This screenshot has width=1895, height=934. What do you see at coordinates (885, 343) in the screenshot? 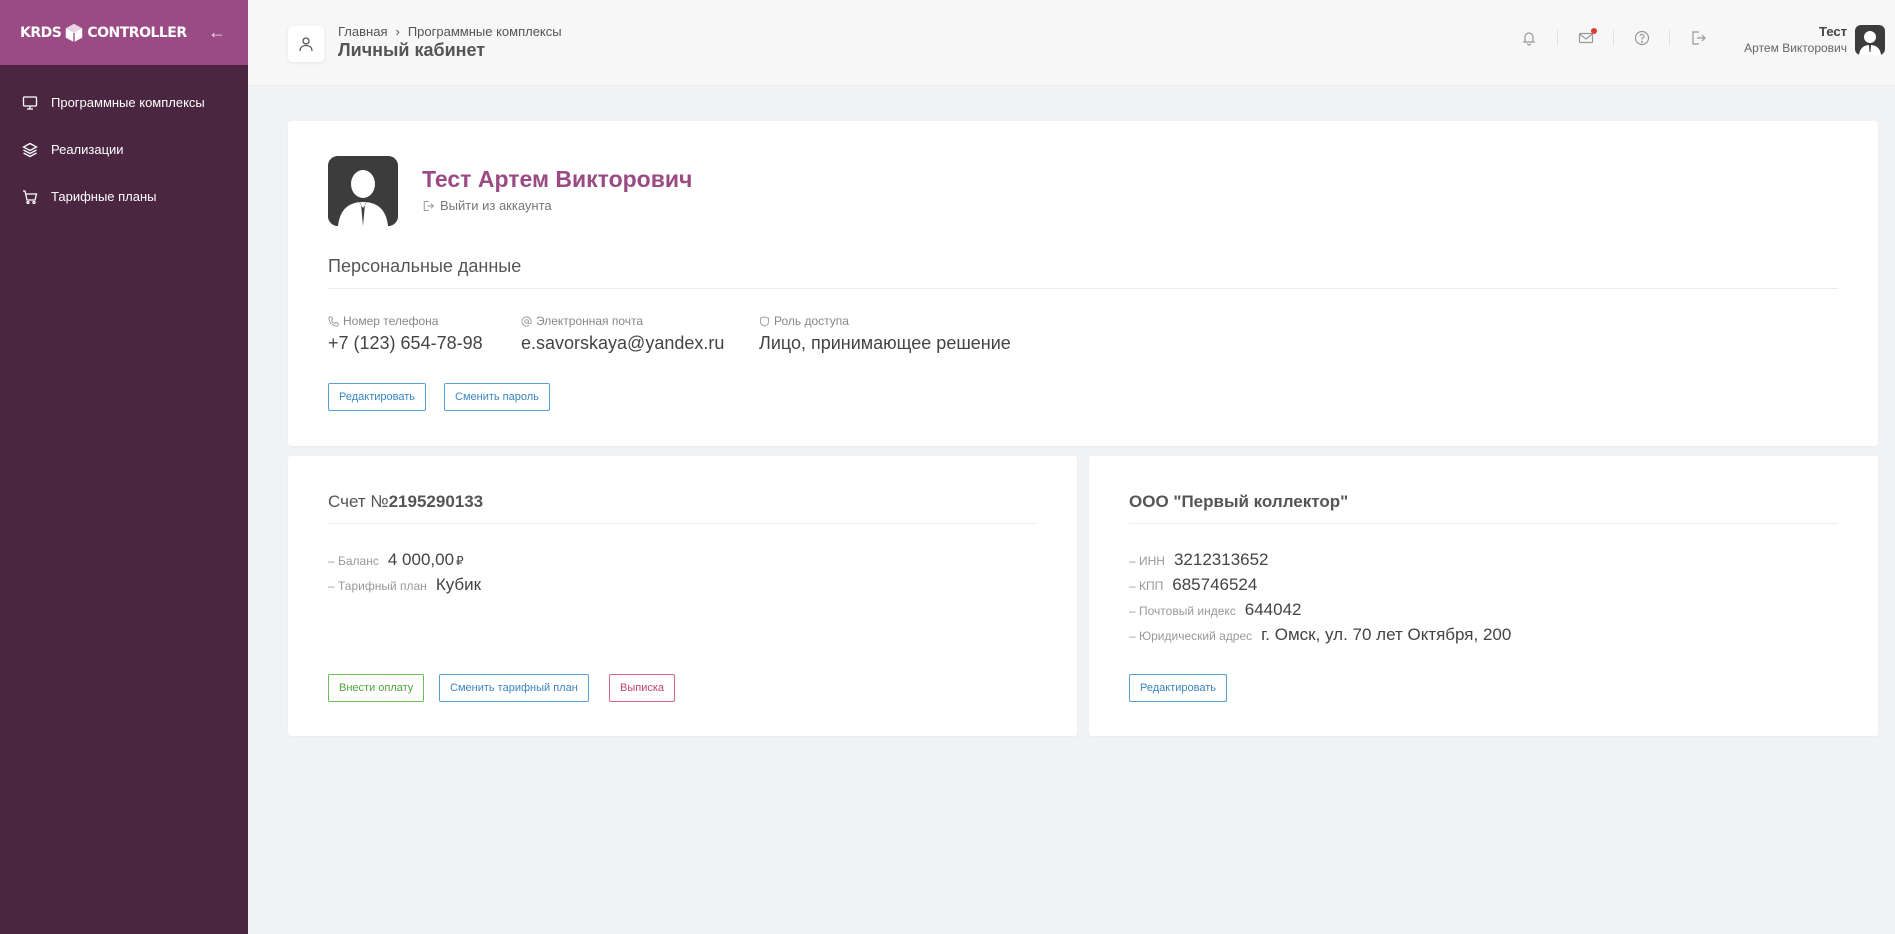
I see `role-value: Лицо, принимающее решение` at bounding box center [885, 343].